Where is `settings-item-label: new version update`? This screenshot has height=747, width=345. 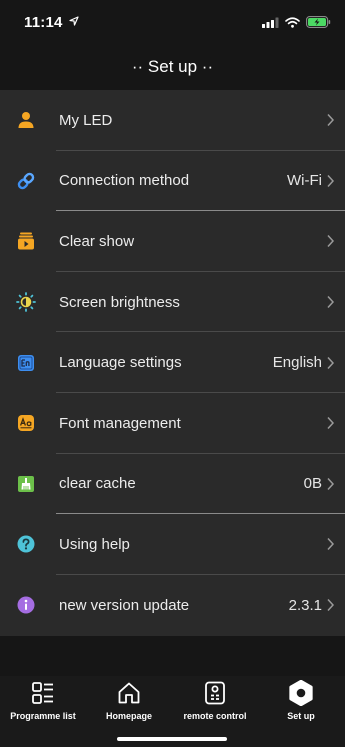 settings-item-label: new version update is located at coordinates (124, 605).